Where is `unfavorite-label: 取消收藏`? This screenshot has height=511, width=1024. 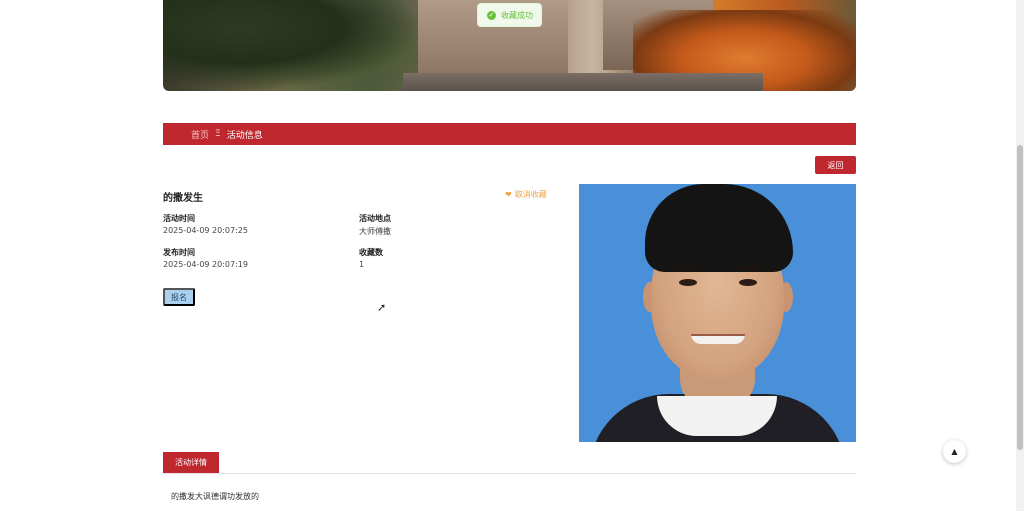 unfavorite-label: 取消收藏 is located at coordinates (530, 194).